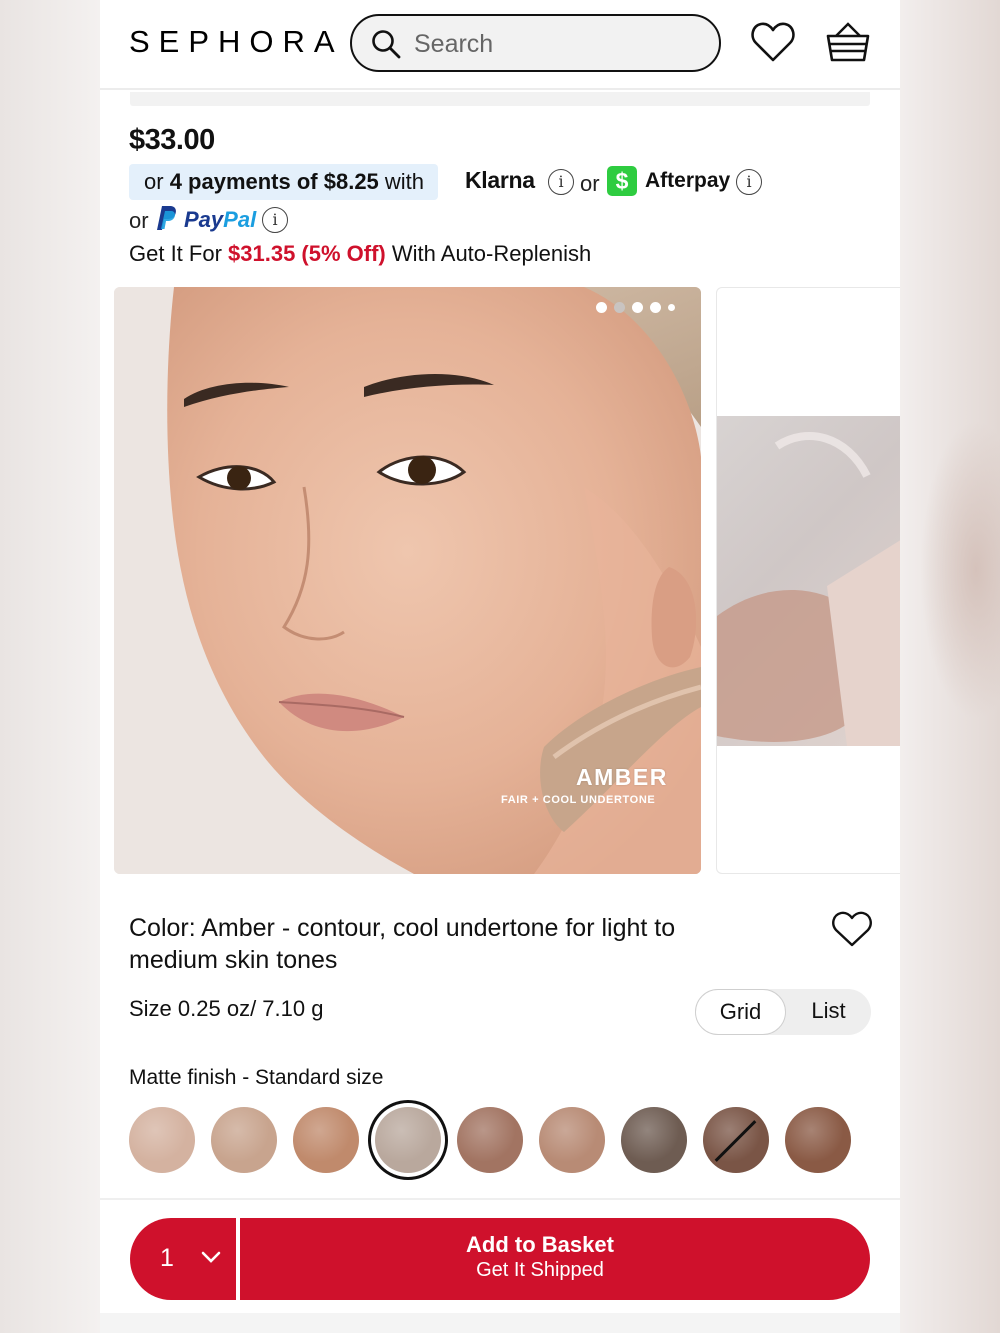  I want to click on view-toggle: Grid List, so click(783, 1012).